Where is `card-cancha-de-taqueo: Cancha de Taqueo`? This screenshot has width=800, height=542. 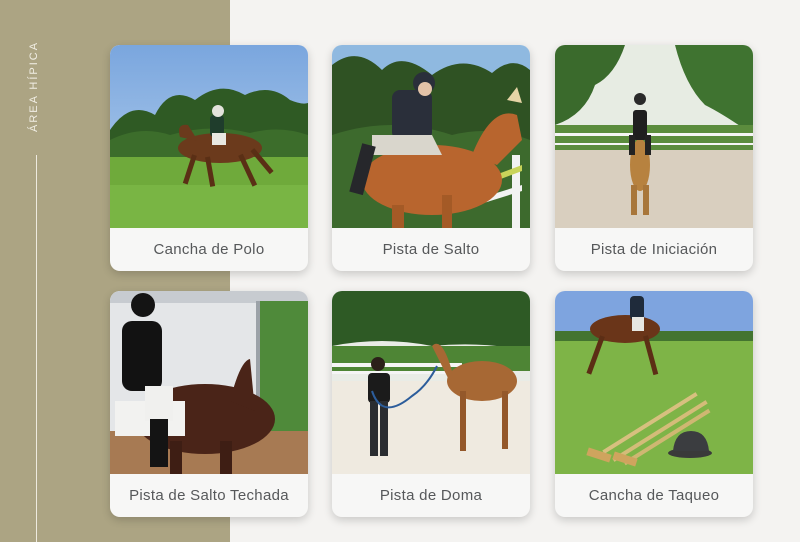 card-cancha-de-taqueo: Cancha de Taqueo is located at coordinates (654, 404).